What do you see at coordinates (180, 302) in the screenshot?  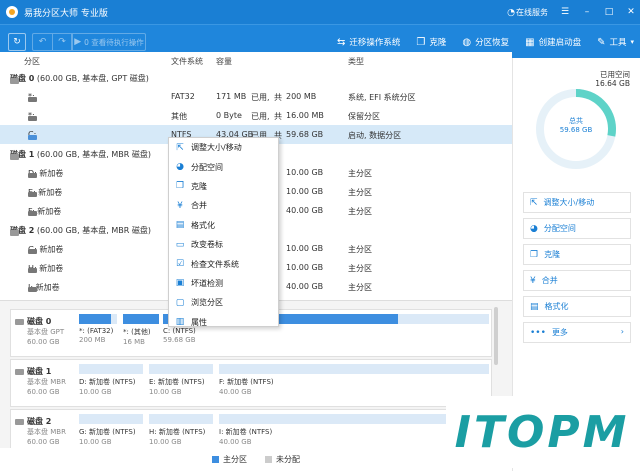 I see `folder-icon: ▢` at bounding box center [180, 302].